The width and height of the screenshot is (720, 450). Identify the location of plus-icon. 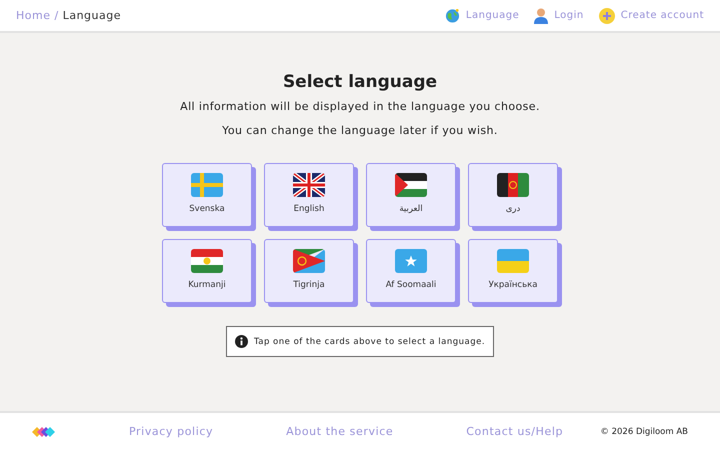
(606, 16).